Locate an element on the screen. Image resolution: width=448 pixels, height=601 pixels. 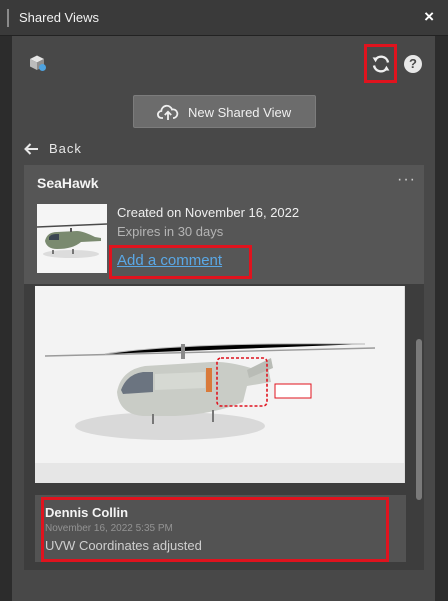
drag-grip is located at coordinates (8, 18).